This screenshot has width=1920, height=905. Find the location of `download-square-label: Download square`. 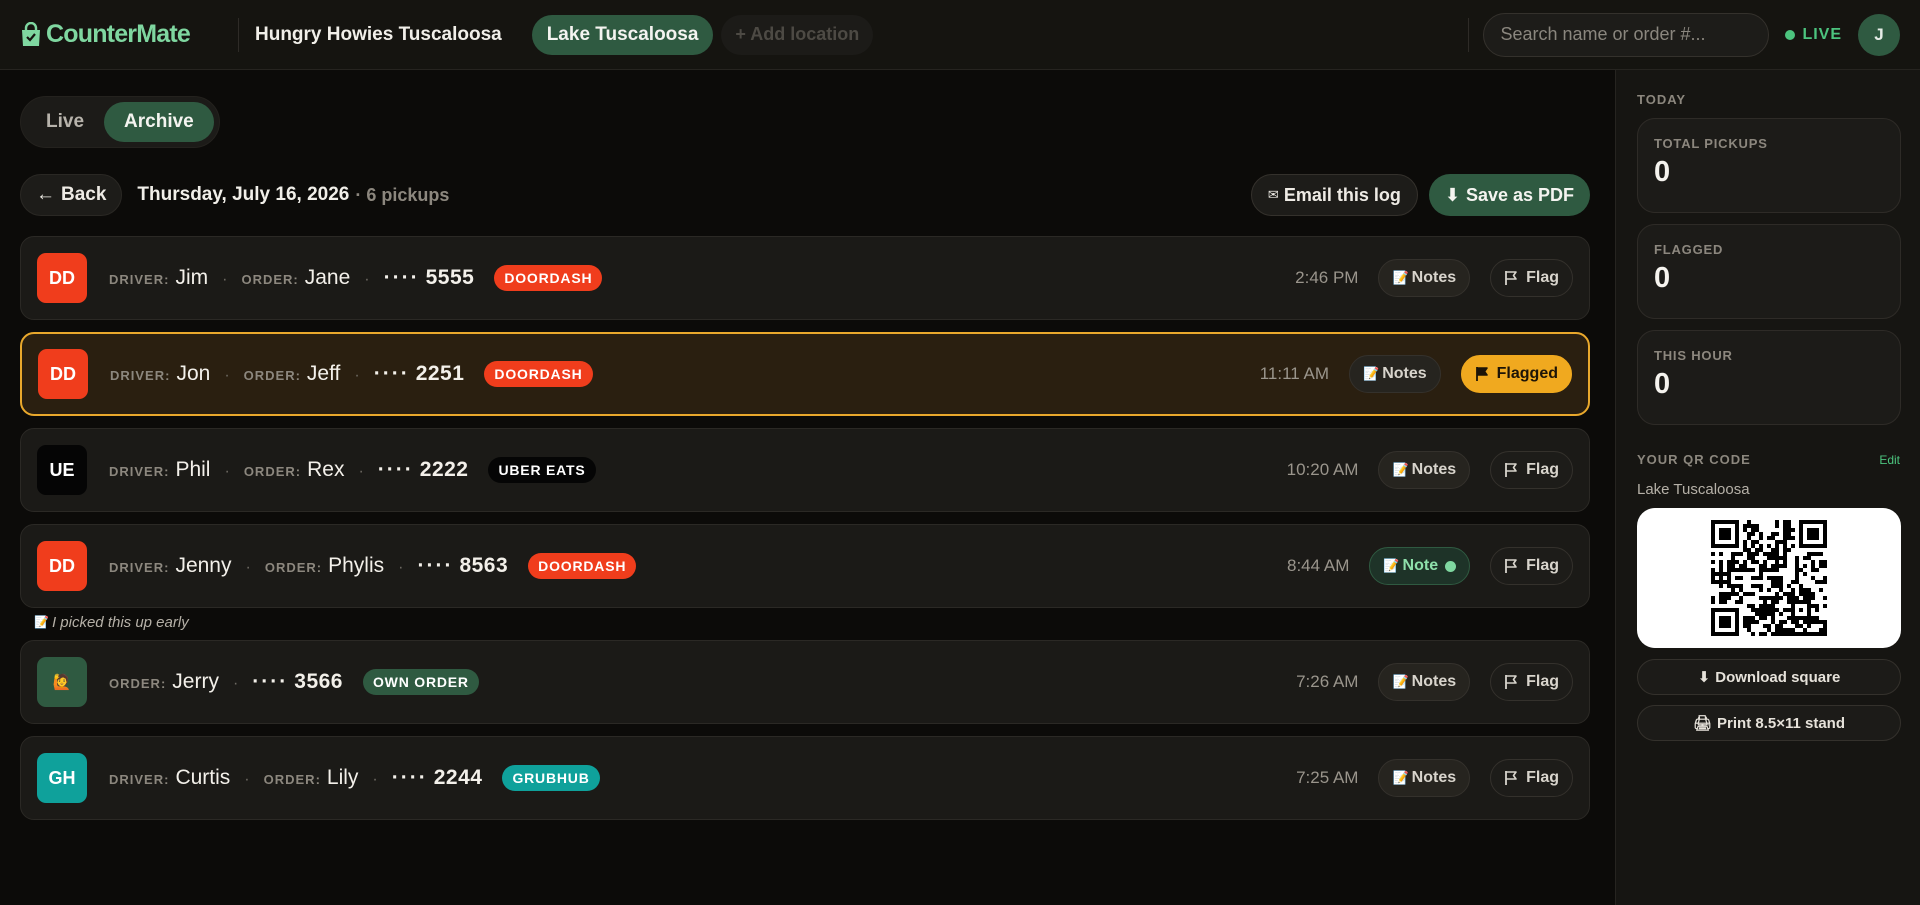

download-square-label: Download square is located at coordinates (1778, 677).